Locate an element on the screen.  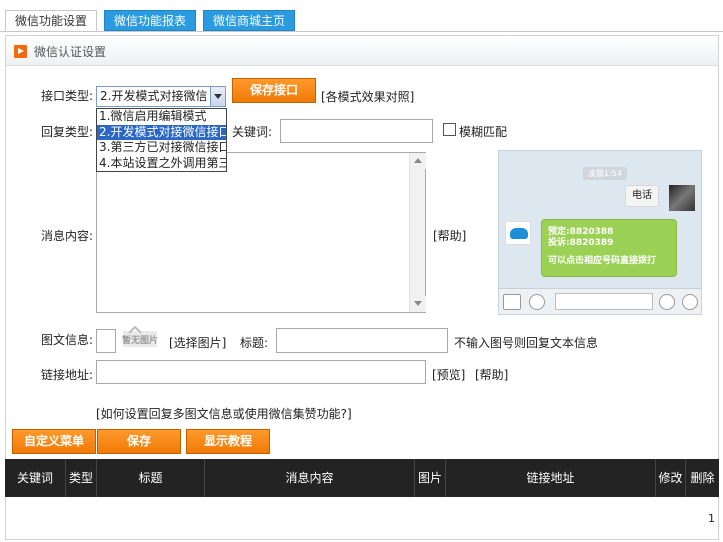
column-image: 图片 is located at coordinates (430, 478).